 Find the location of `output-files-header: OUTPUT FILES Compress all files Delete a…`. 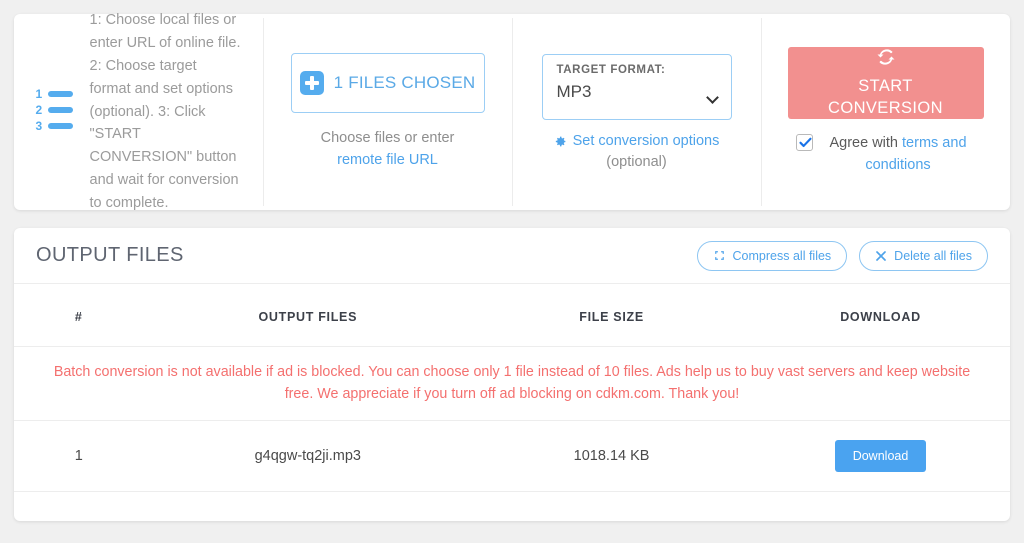

output-files-header: OUTPUT FILES Compress all files Delete a… is located at coordinates (512, 256).